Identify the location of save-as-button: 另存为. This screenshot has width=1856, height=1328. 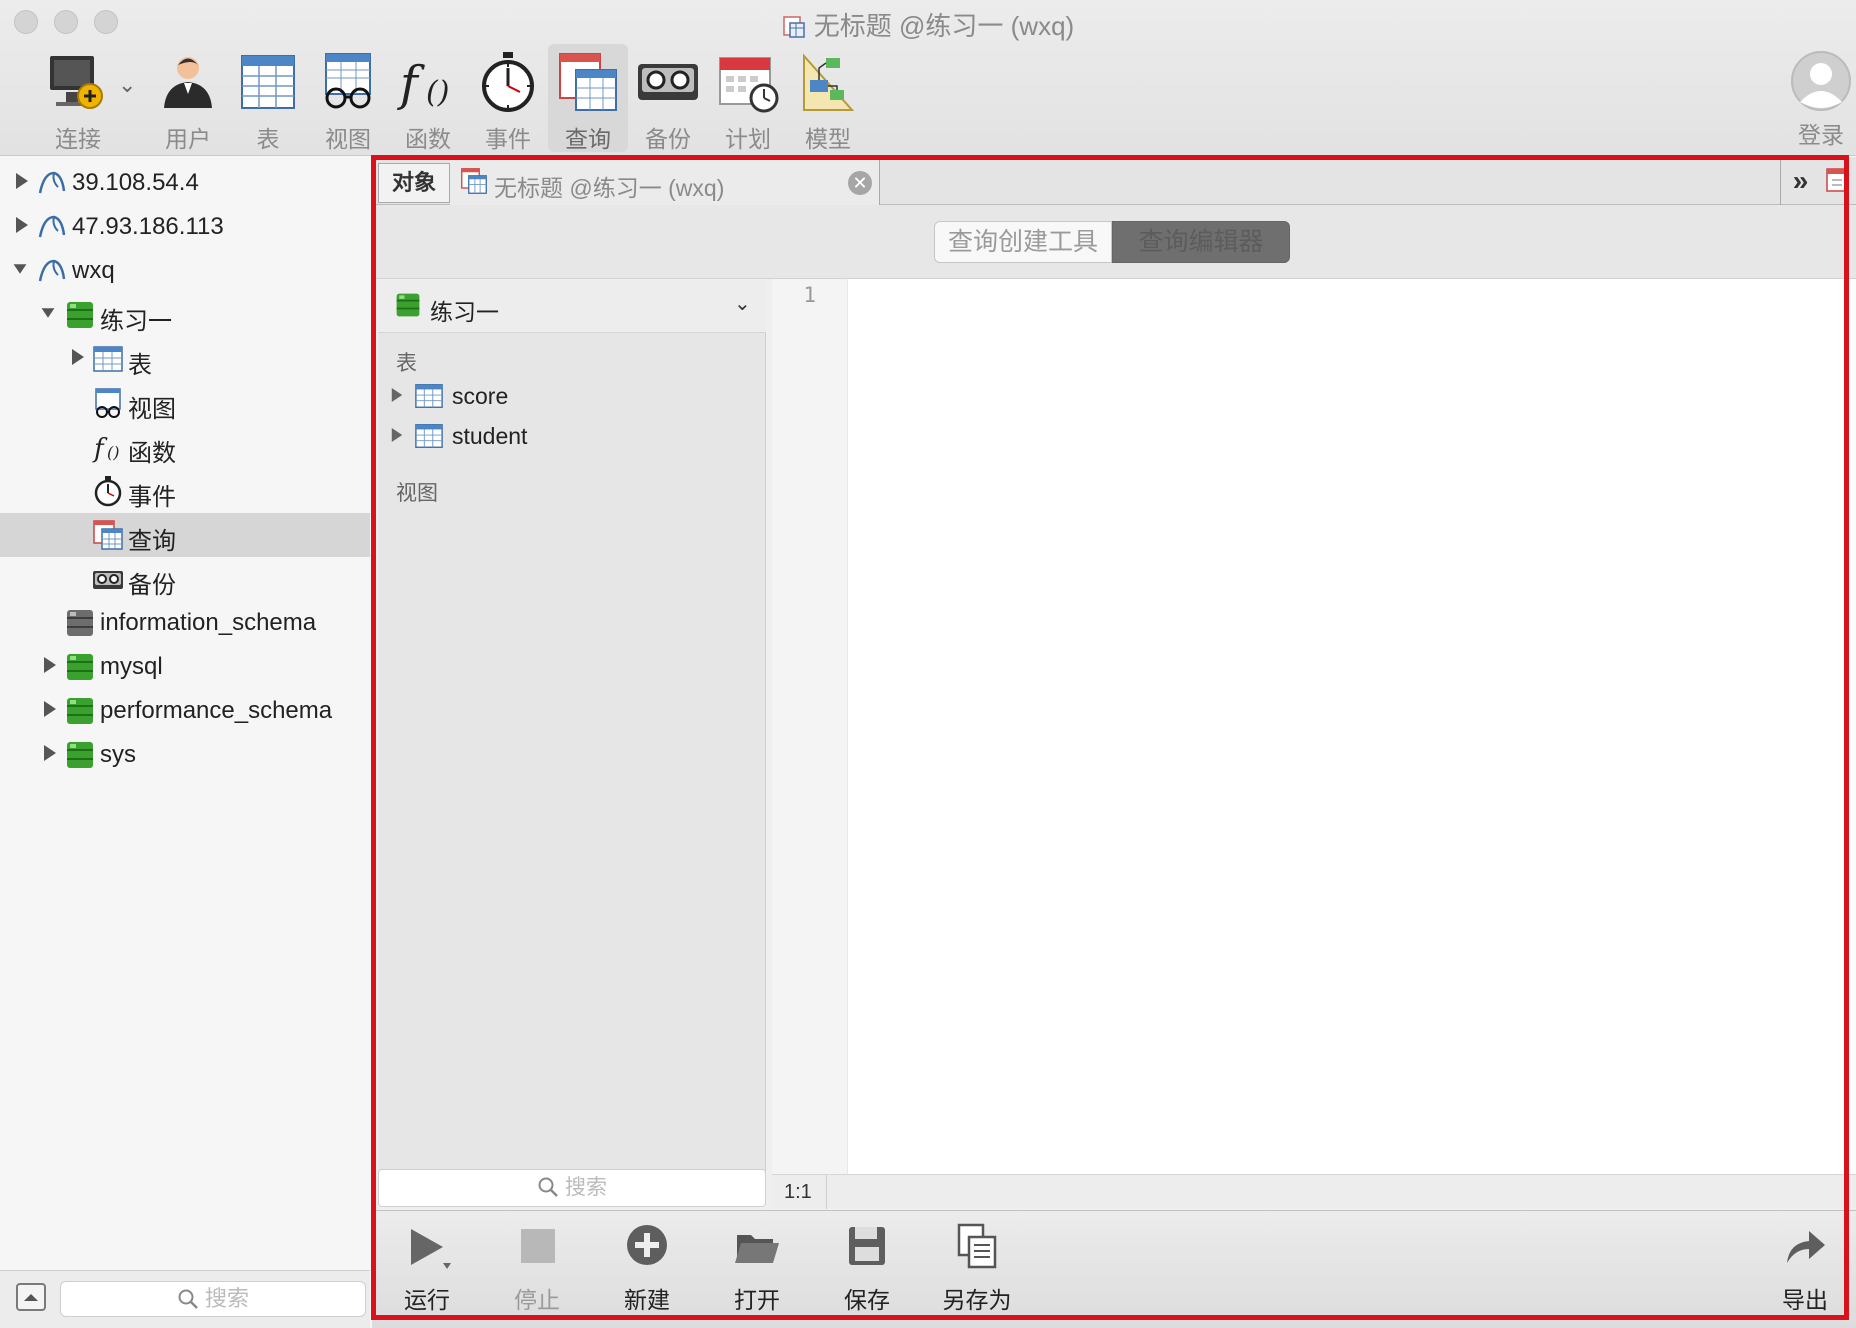
(977, 1269).